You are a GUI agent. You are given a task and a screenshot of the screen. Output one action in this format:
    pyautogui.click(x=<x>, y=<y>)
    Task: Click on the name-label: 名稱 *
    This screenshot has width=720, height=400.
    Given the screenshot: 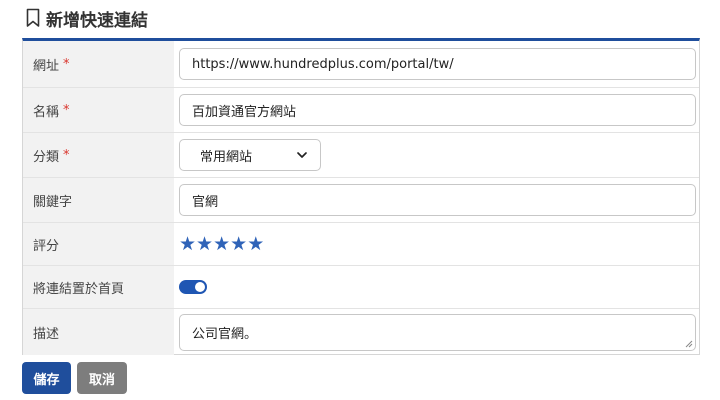 What is the action you would take?
    pyautogui.click(x=98, y=110)
    